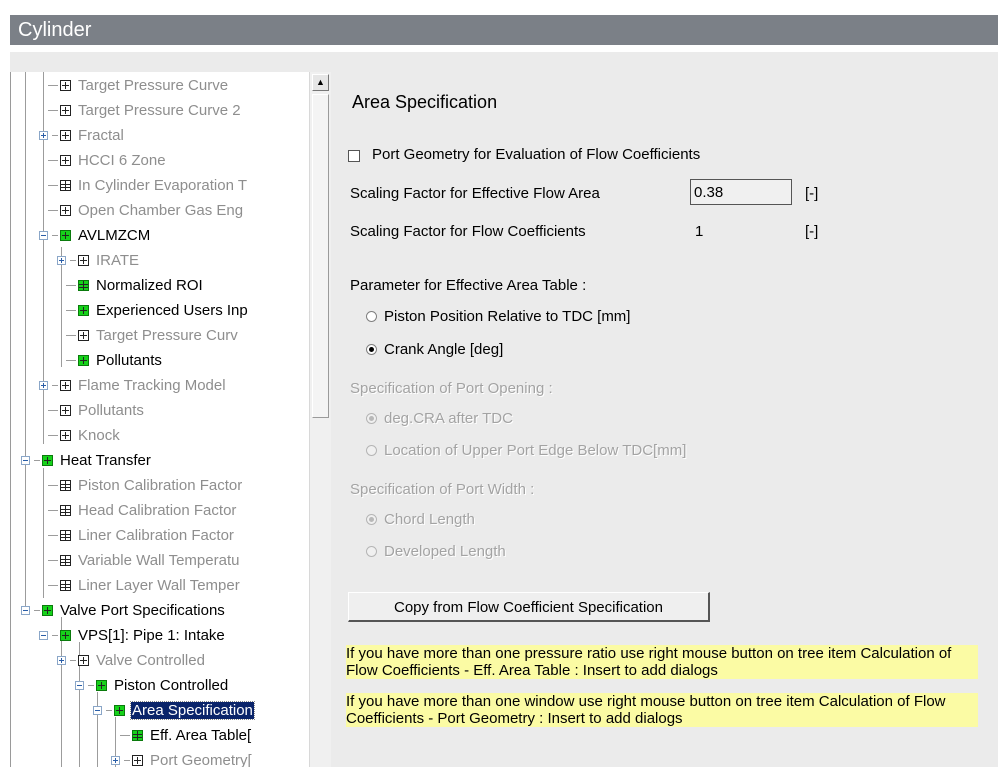  What do you see at coordinates (84, 436) in the screenshot?
I see `tree-item-knock: Knock` at bounding box center [84, 436].